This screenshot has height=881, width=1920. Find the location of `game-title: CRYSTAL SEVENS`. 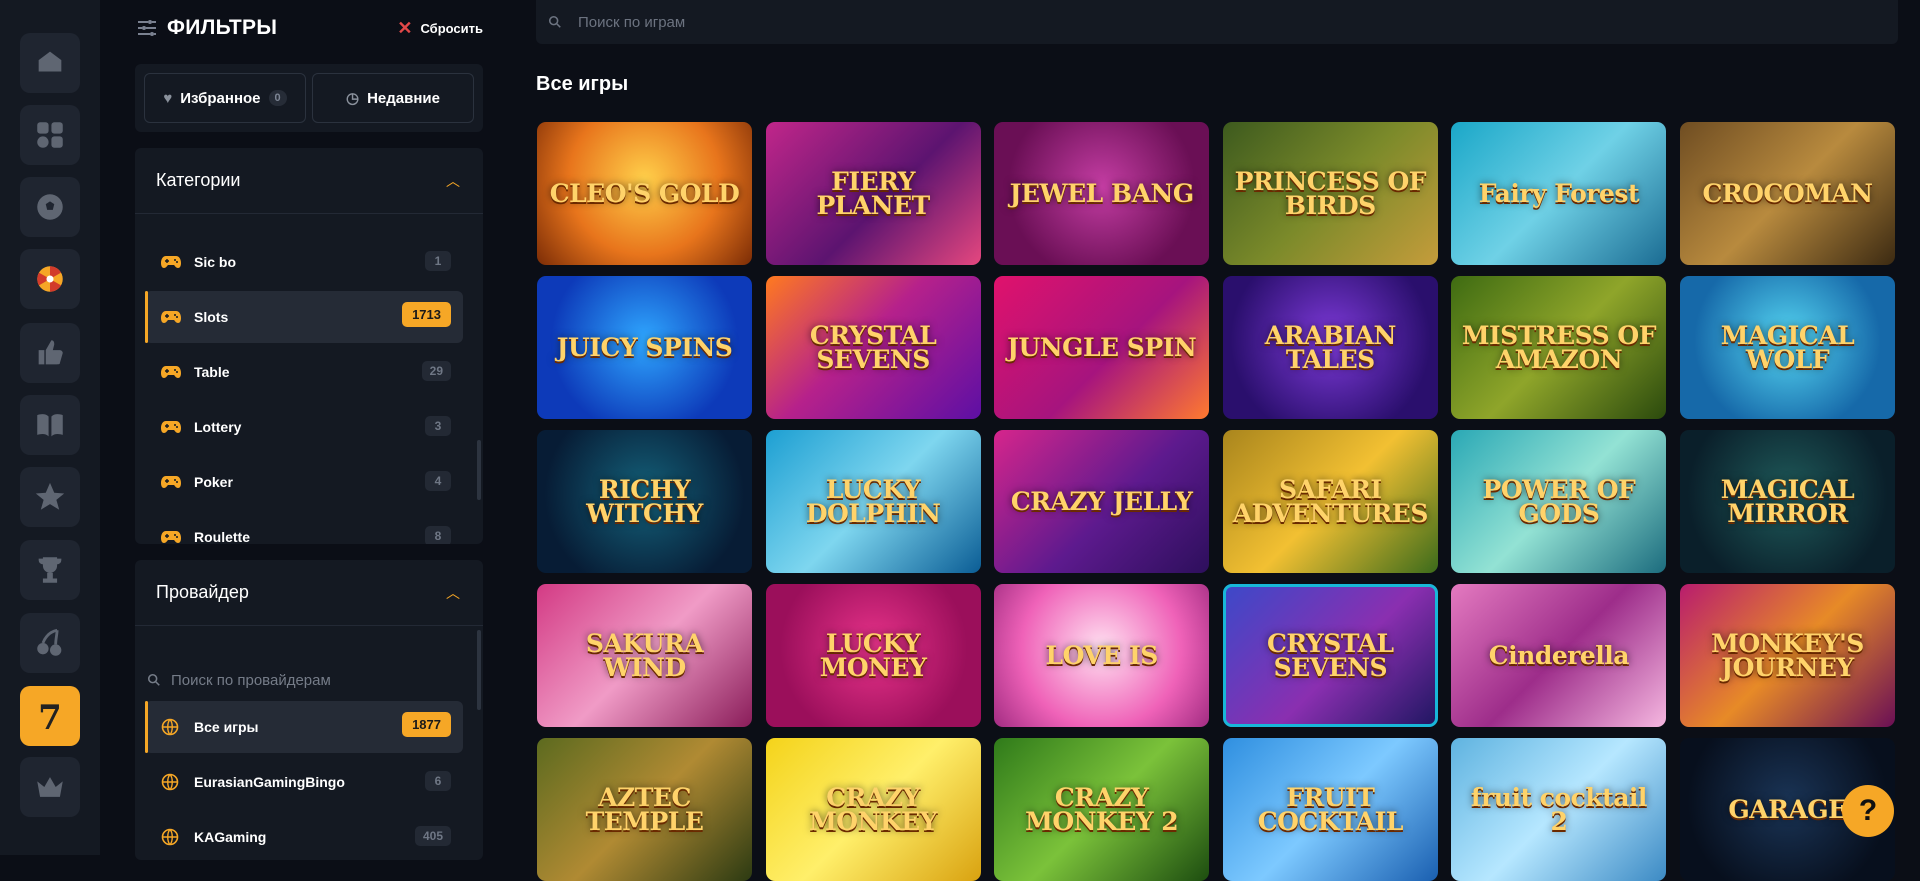

game-title: CRYSTAL SEVENS is located at coordinates (1330, 655).